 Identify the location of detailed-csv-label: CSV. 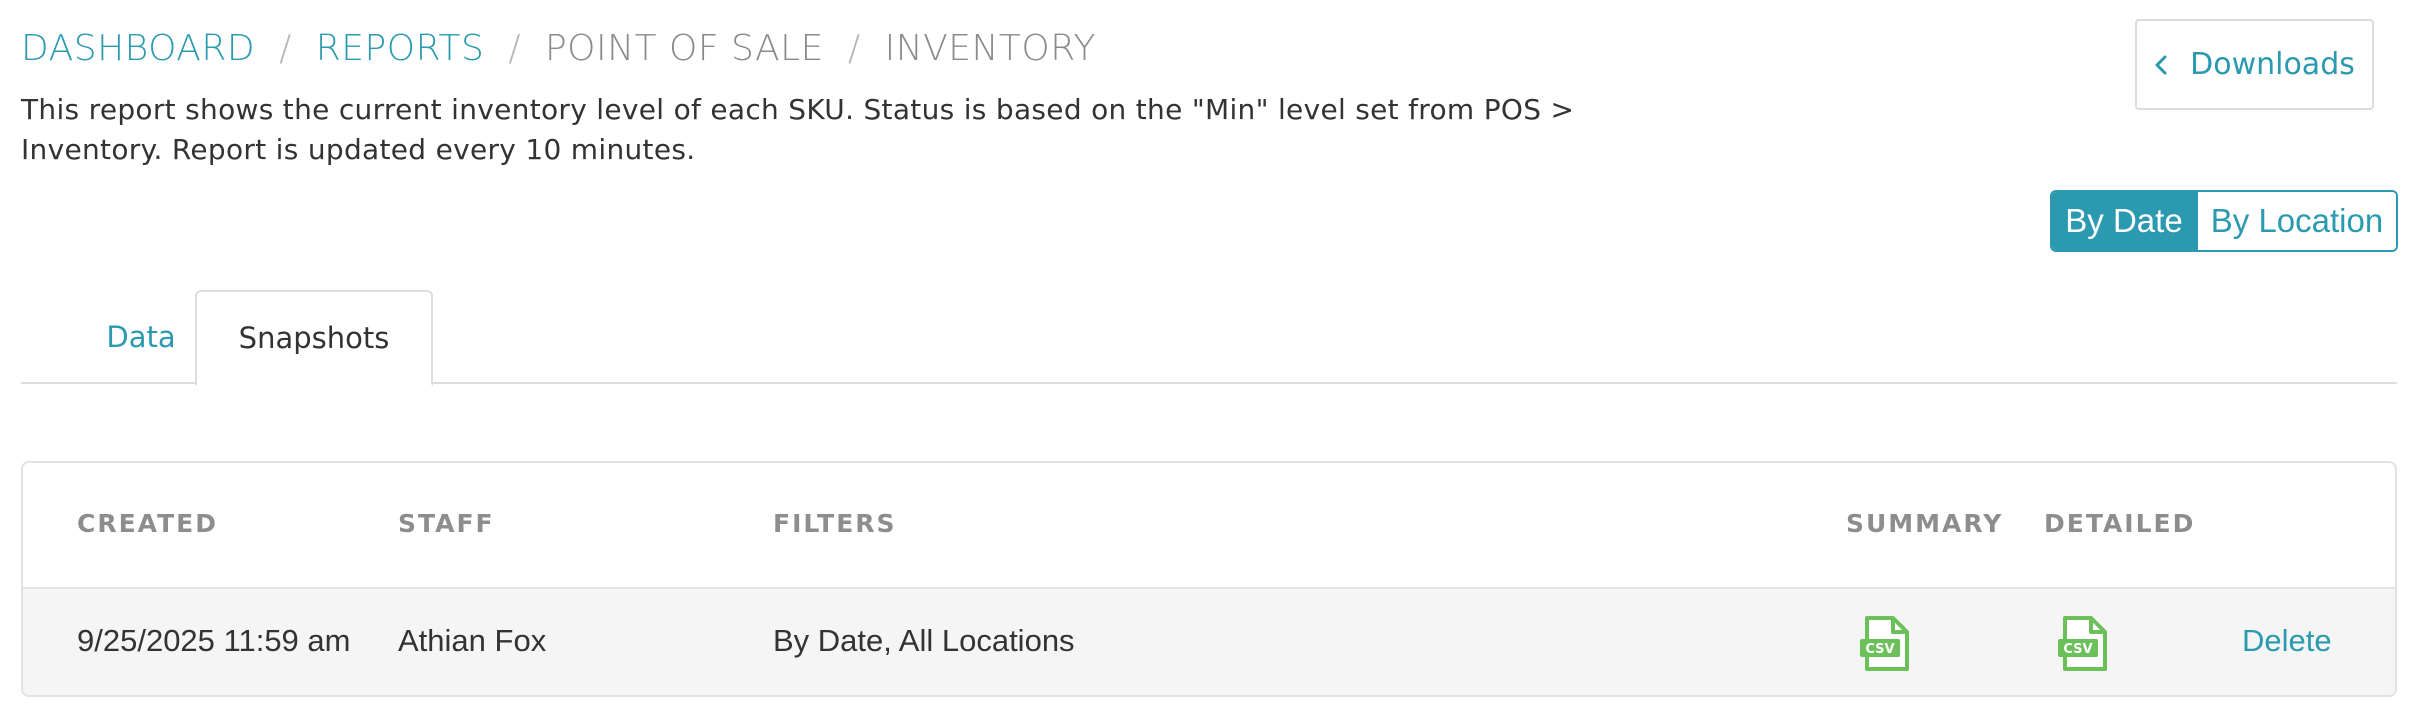
(2077, 649).